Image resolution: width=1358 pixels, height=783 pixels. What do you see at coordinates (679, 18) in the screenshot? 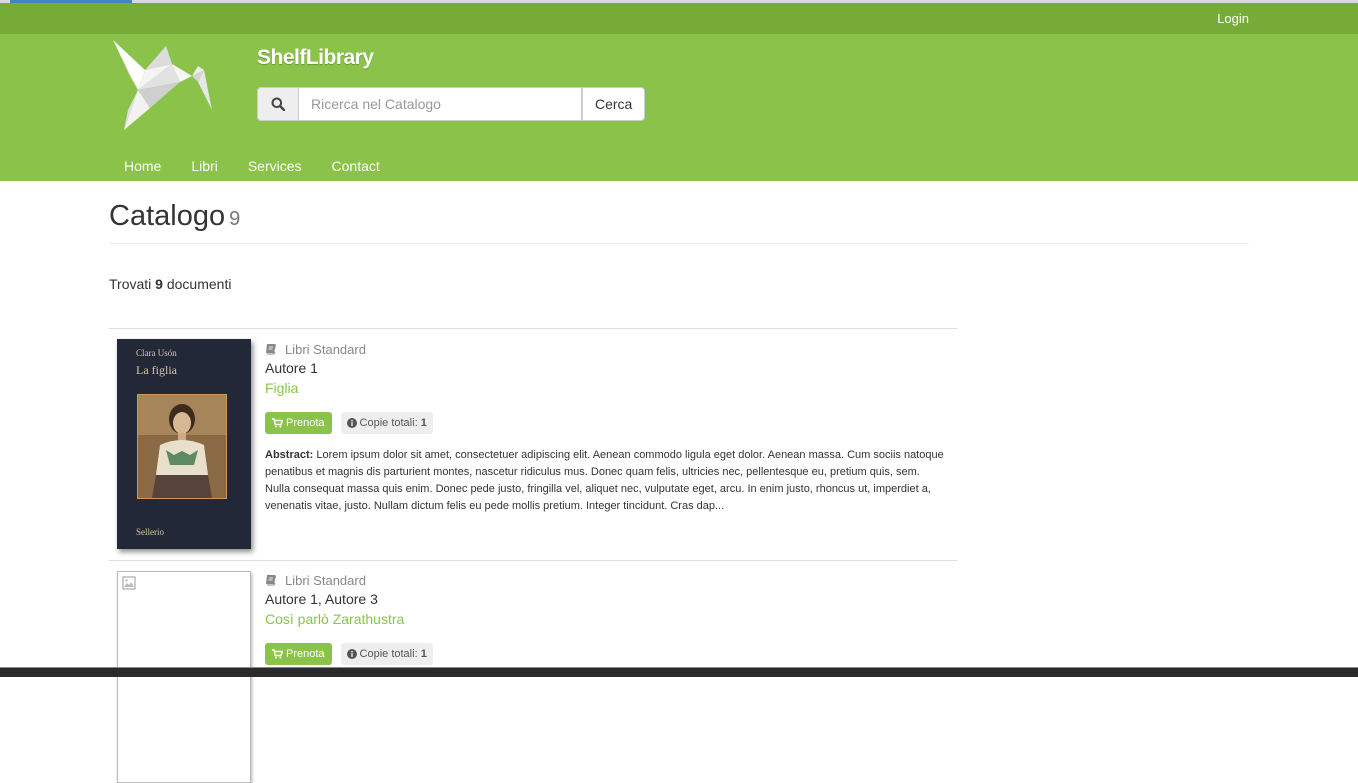
I see `top-bar: Login` at bounding box center [679, 18].